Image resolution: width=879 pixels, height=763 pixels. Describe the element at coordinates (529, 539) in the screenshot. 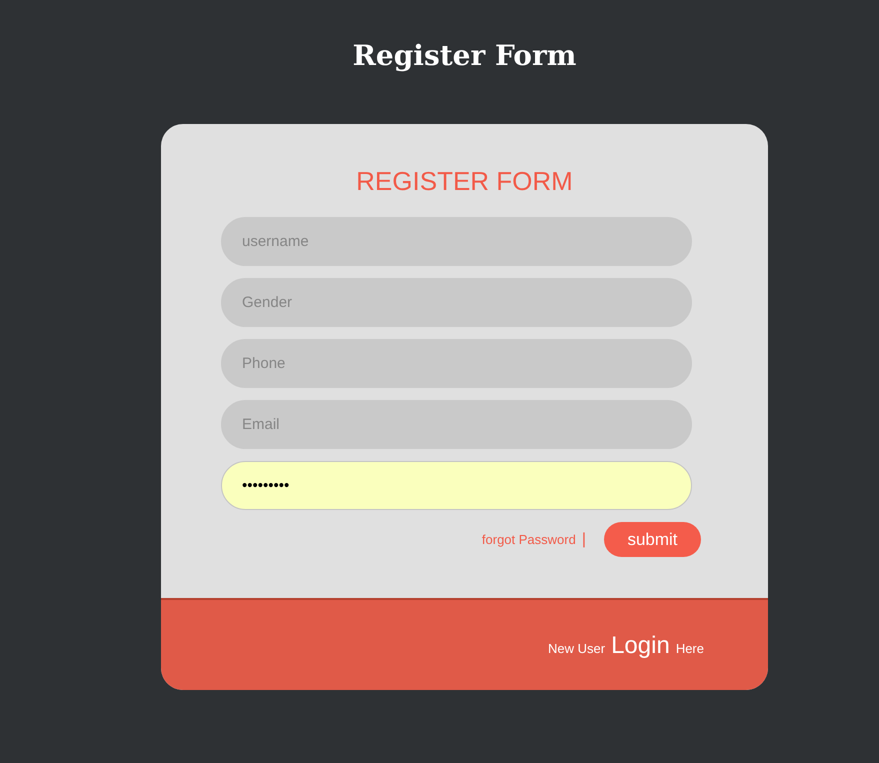

I see `forgot-password-link: forgot Password` at that location.